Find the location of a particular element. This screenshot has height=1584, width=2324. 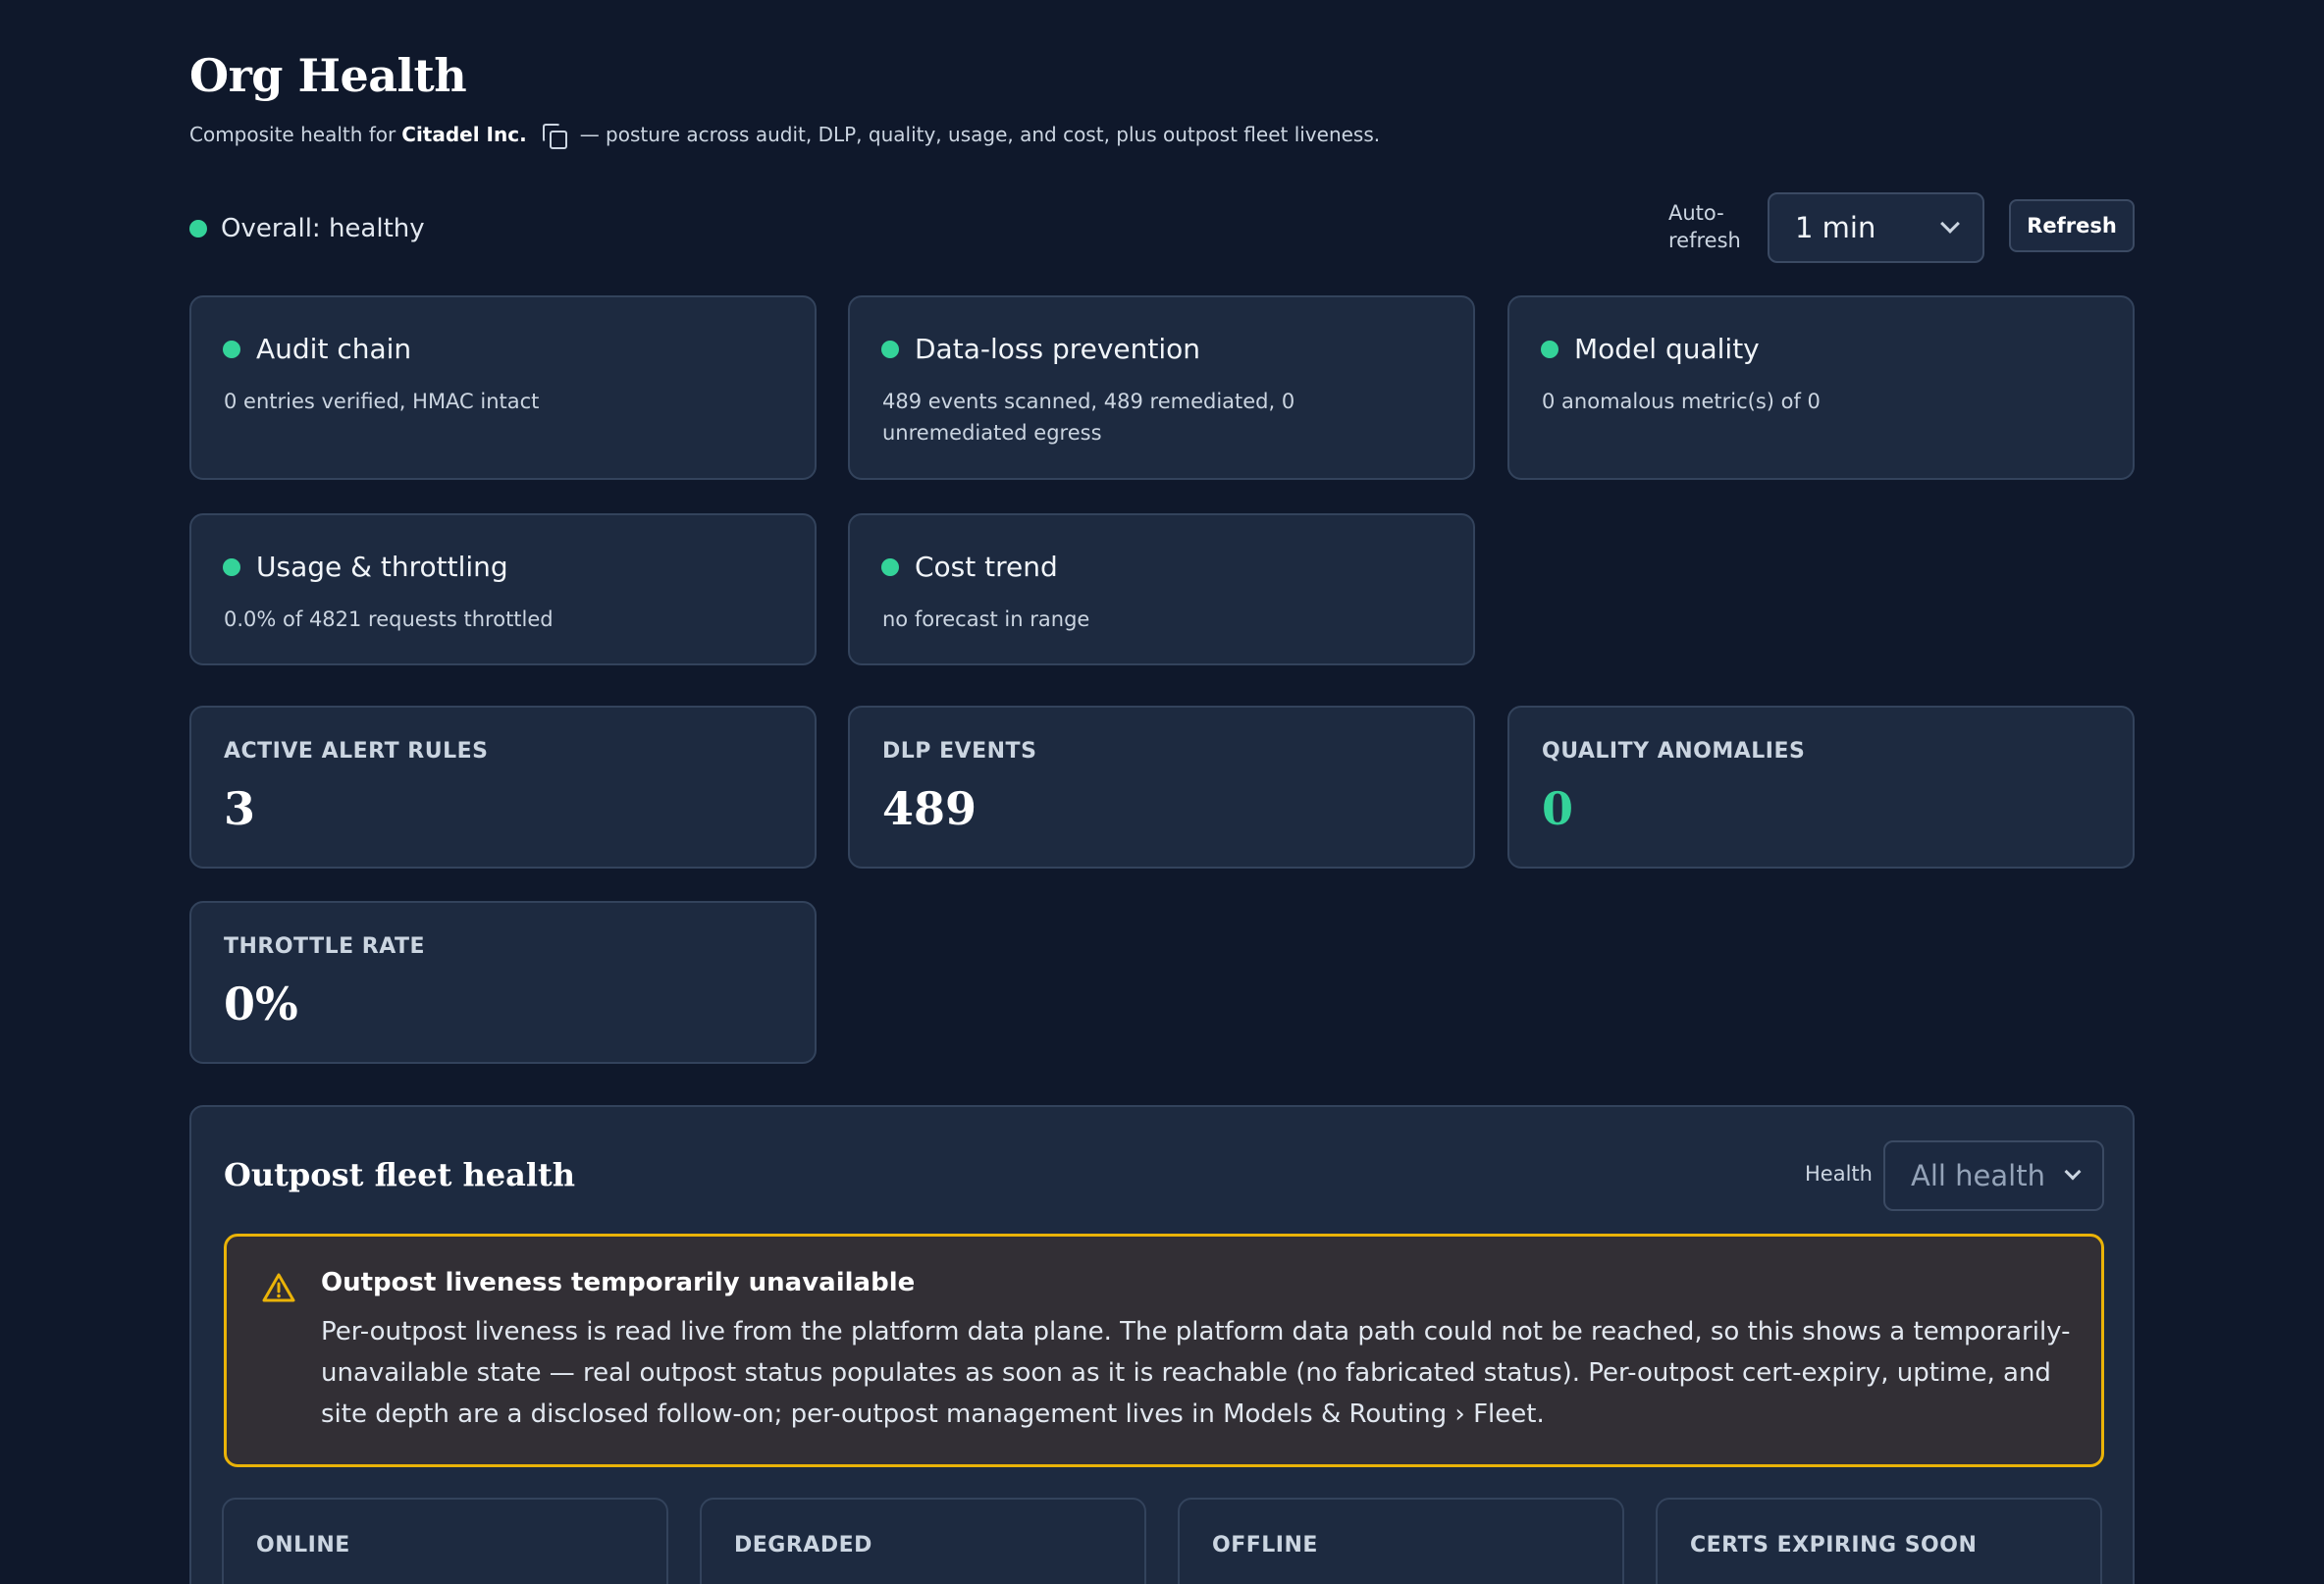

health-card-desc: 0.0% of 4821 requests throttled is located at coordinates (389, 619).